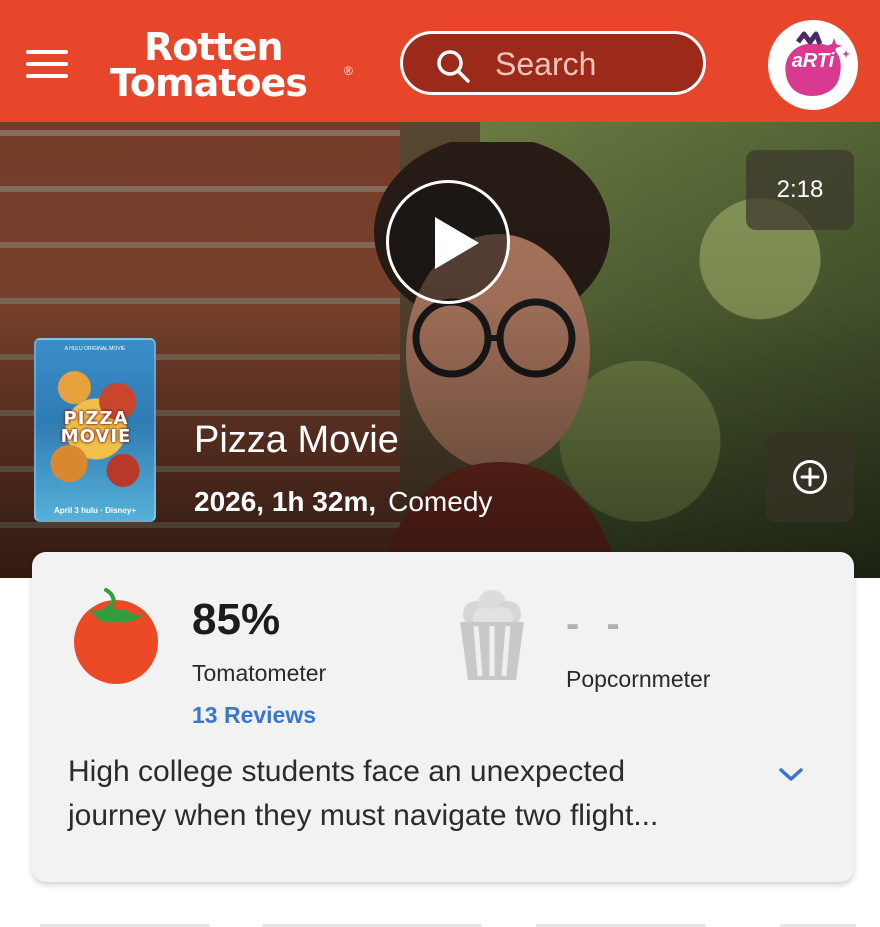 The height and width of the screenshot is (927, 880). What do you see at coordinates (791, 774) in the screenshot?
I see `chevron-down-icon` at bounding box center [791, 774].